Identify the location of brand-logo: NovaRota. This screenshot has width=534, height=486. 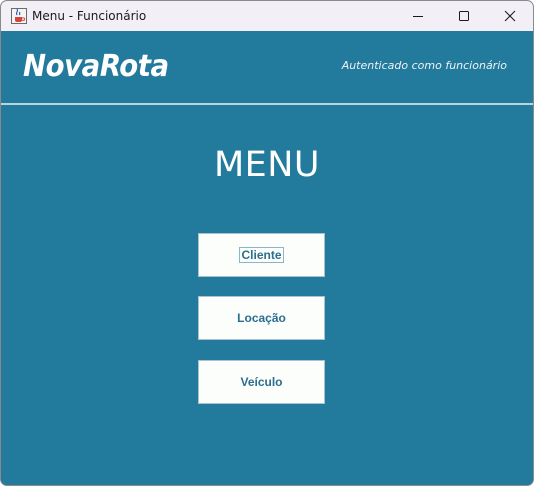
(96, 66).